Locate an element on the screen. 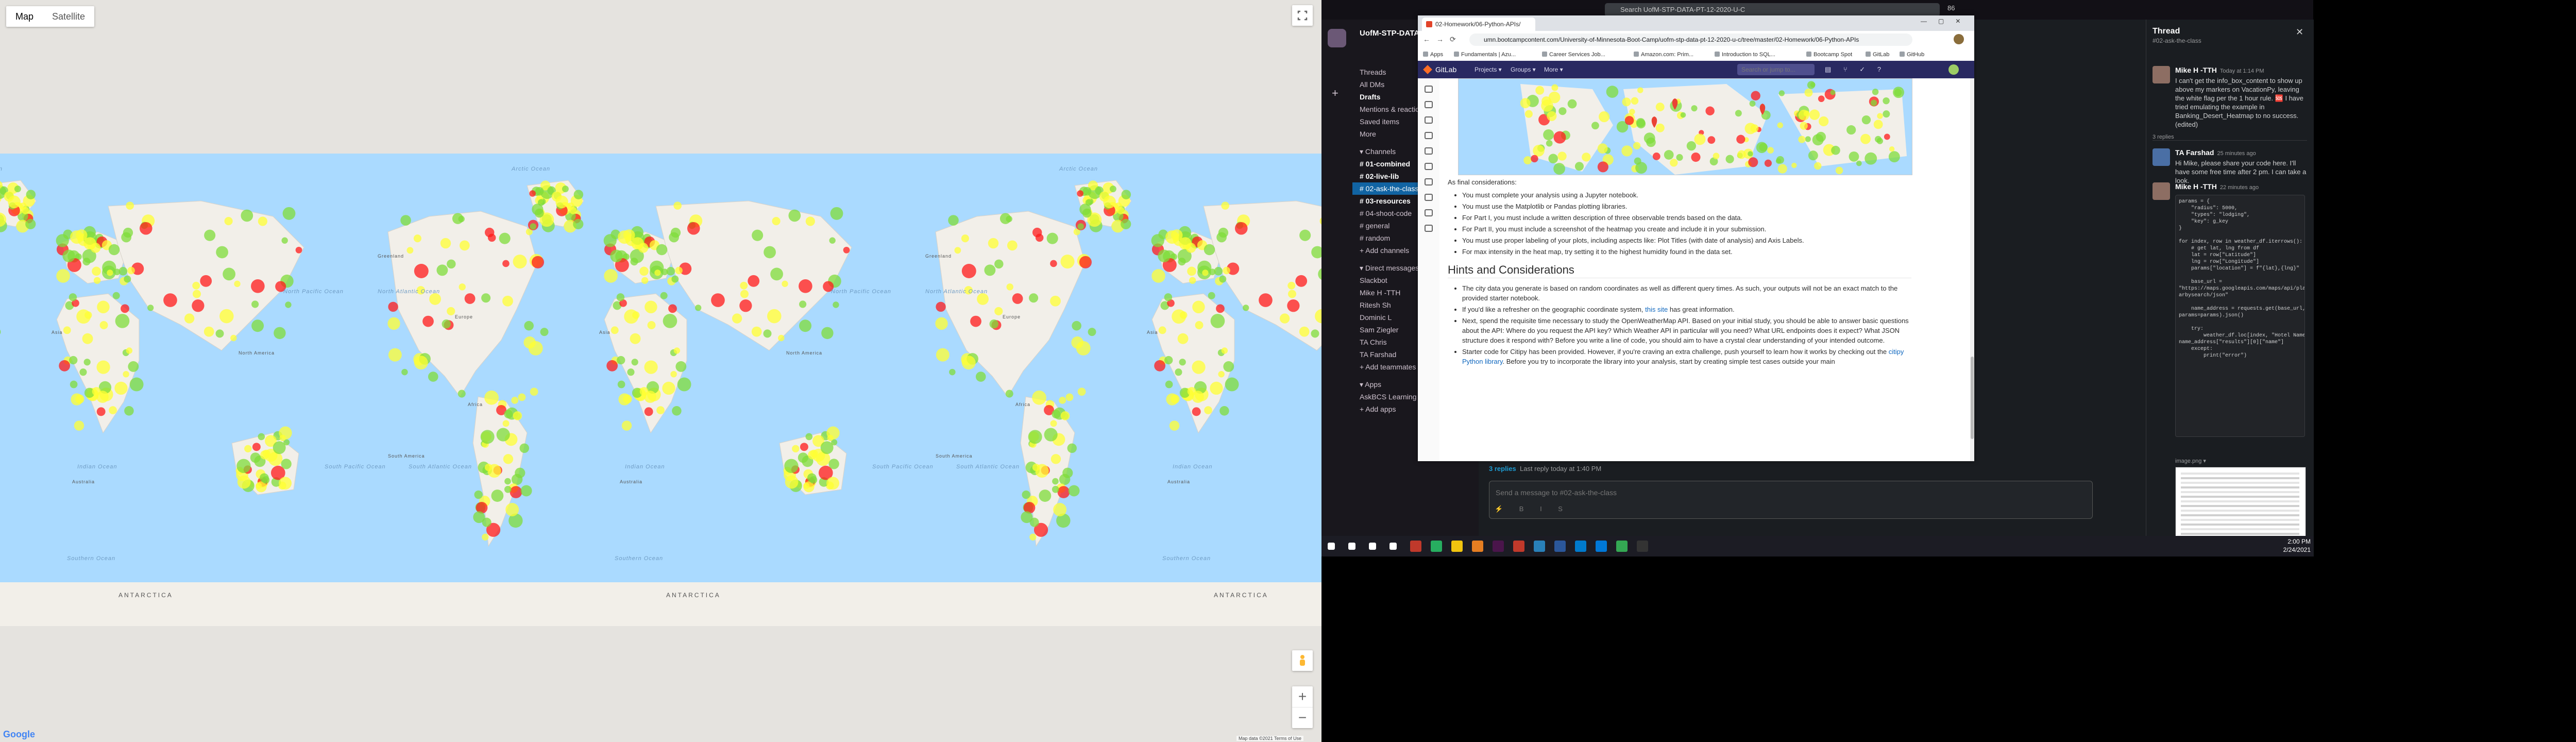 Image resolution: width=2576 pixels, height=742 pixels. message-time: Today at 1:14 PM is located at coordinates (2242, 71).